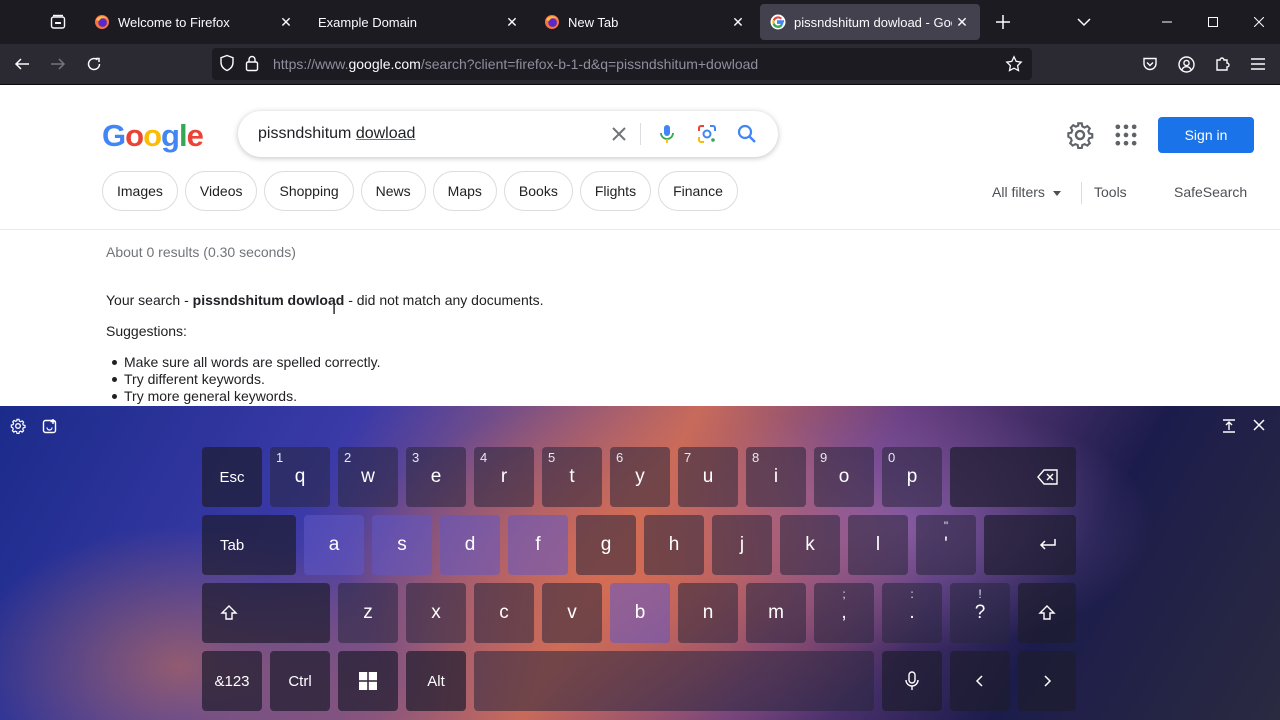 This screenshot has height=720, width=1280. Describe the element at coordinates (393, 191) in the screenshot. I see `chip-news: News` at that location.